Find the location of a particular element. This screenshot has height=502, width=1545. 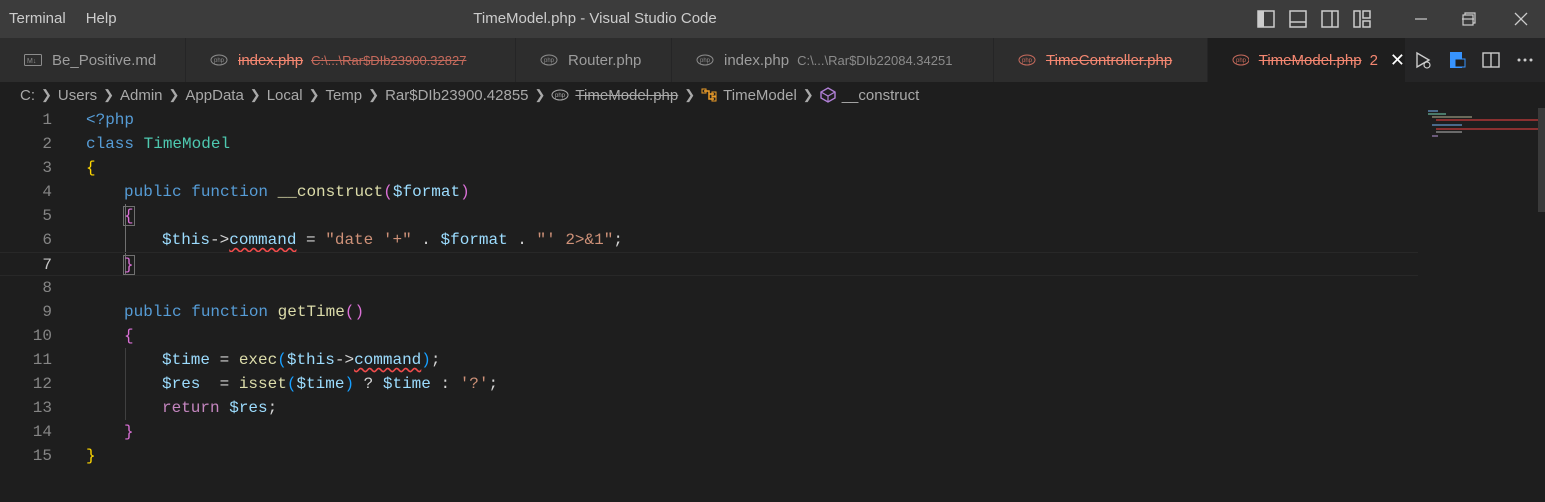

breadcrumb-drive: C: is located at coordinates (27, 95).